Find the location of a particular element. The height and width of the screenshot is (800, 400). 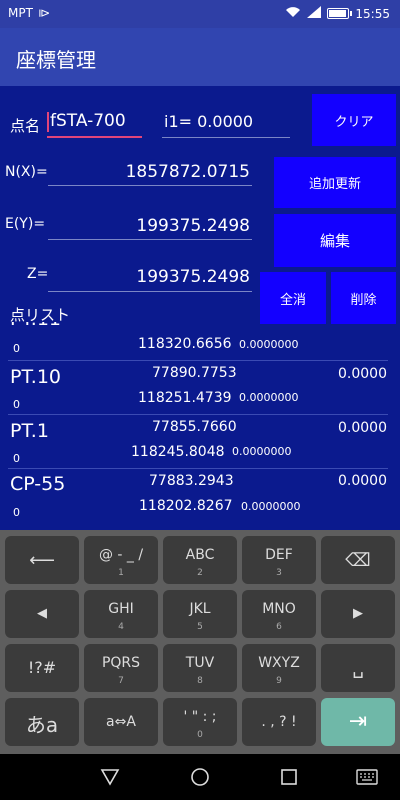

list-item-name: PT.10 is located at coordinates (36, 377).